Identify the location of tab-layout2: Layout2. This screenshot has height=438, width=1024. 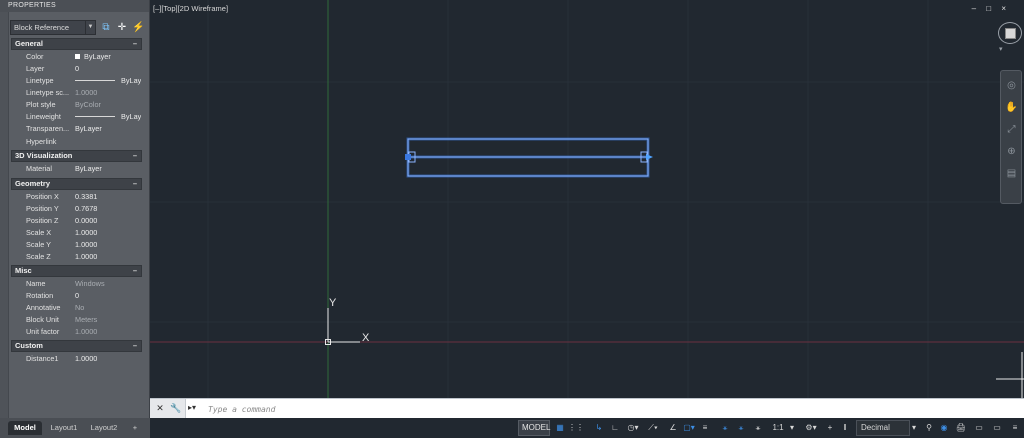
(104, 428).